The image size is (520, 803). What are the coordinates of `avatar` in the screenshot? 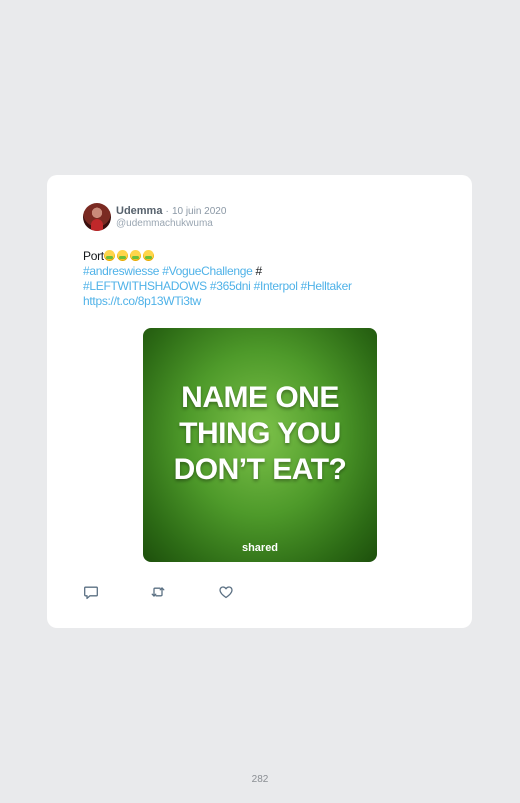 It's located at (97, 217).